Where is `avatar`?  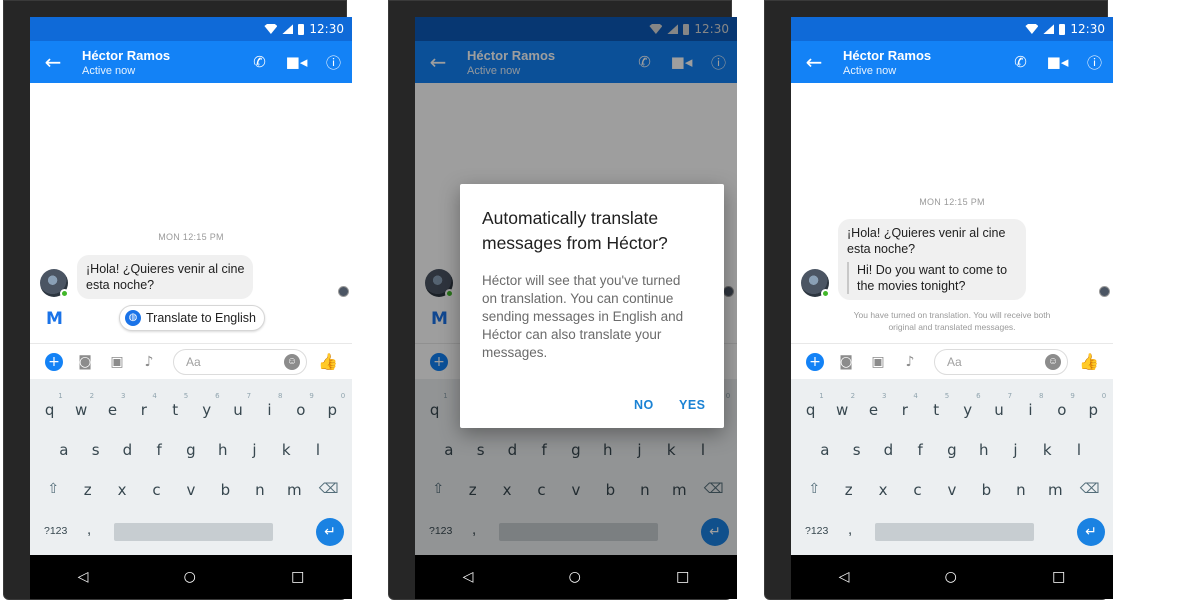
avatar is located at coordinates (815, 283).